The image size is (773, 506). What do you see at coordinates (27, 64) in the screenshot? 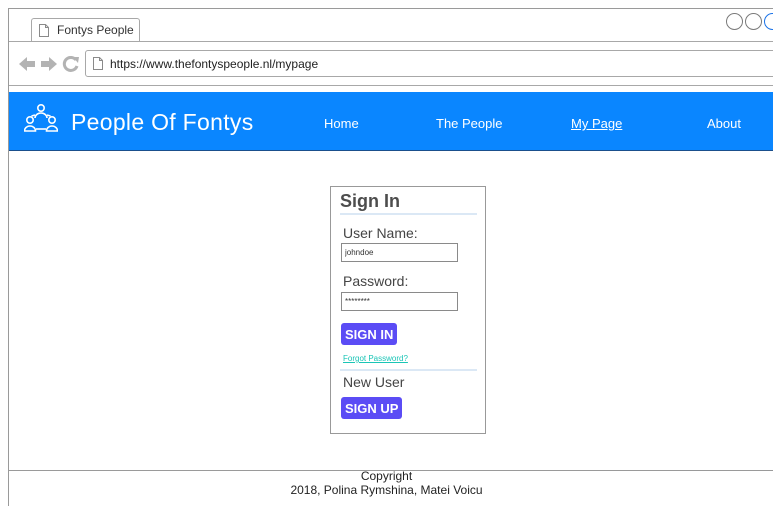
I see `back-arrow-icon` at bounding box center [27, 64].